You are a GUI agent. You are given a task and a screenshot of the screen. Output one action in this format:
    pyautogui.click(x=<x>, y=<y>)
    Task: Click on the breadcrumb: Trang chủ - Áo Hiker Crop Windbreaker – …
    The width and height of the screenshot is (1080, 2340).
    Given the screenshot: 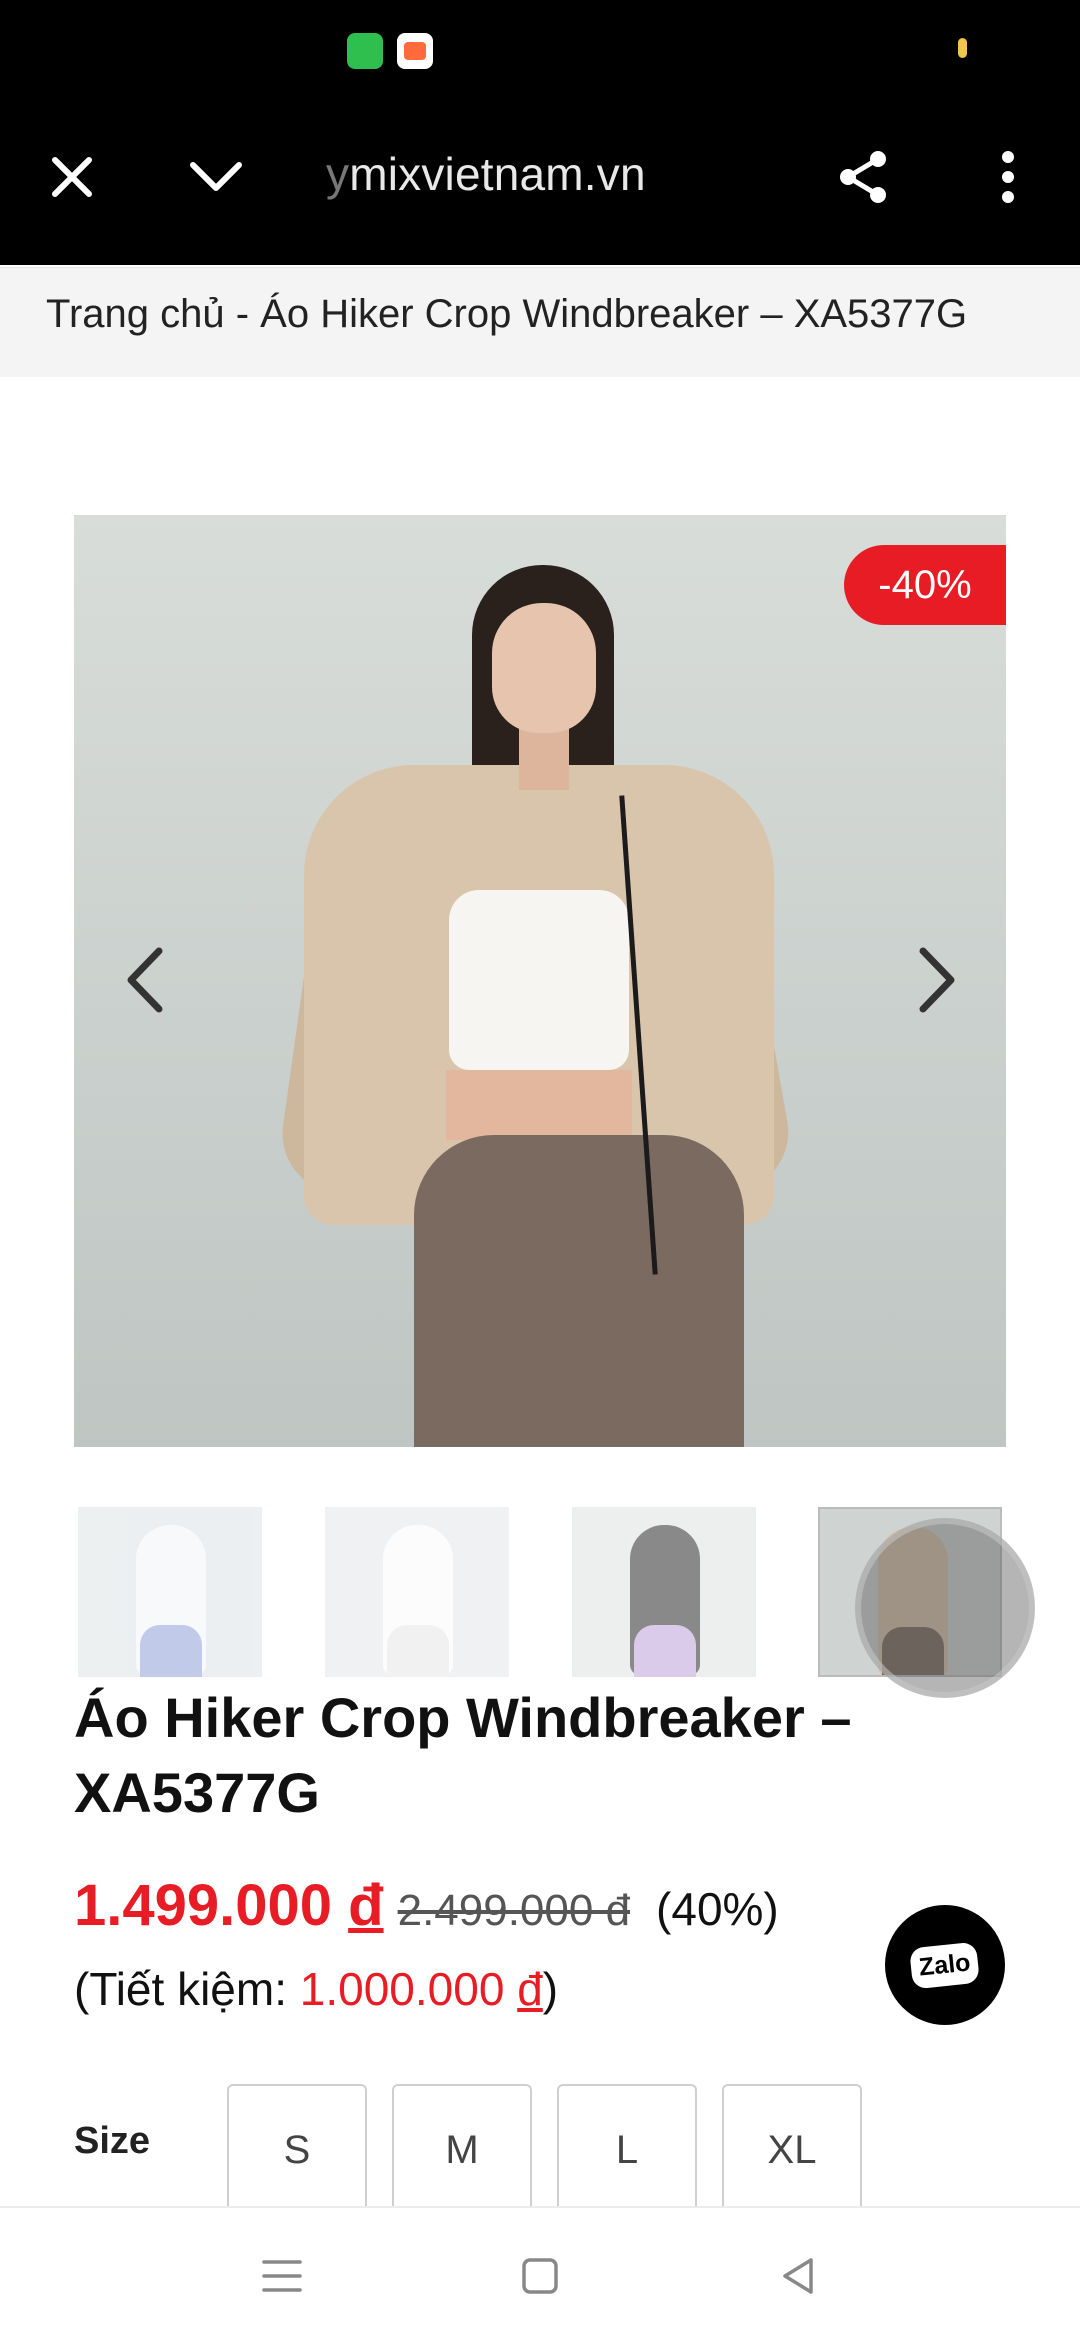 What is the action you would take?
    pyautogui.click(x=506, y=314)
    